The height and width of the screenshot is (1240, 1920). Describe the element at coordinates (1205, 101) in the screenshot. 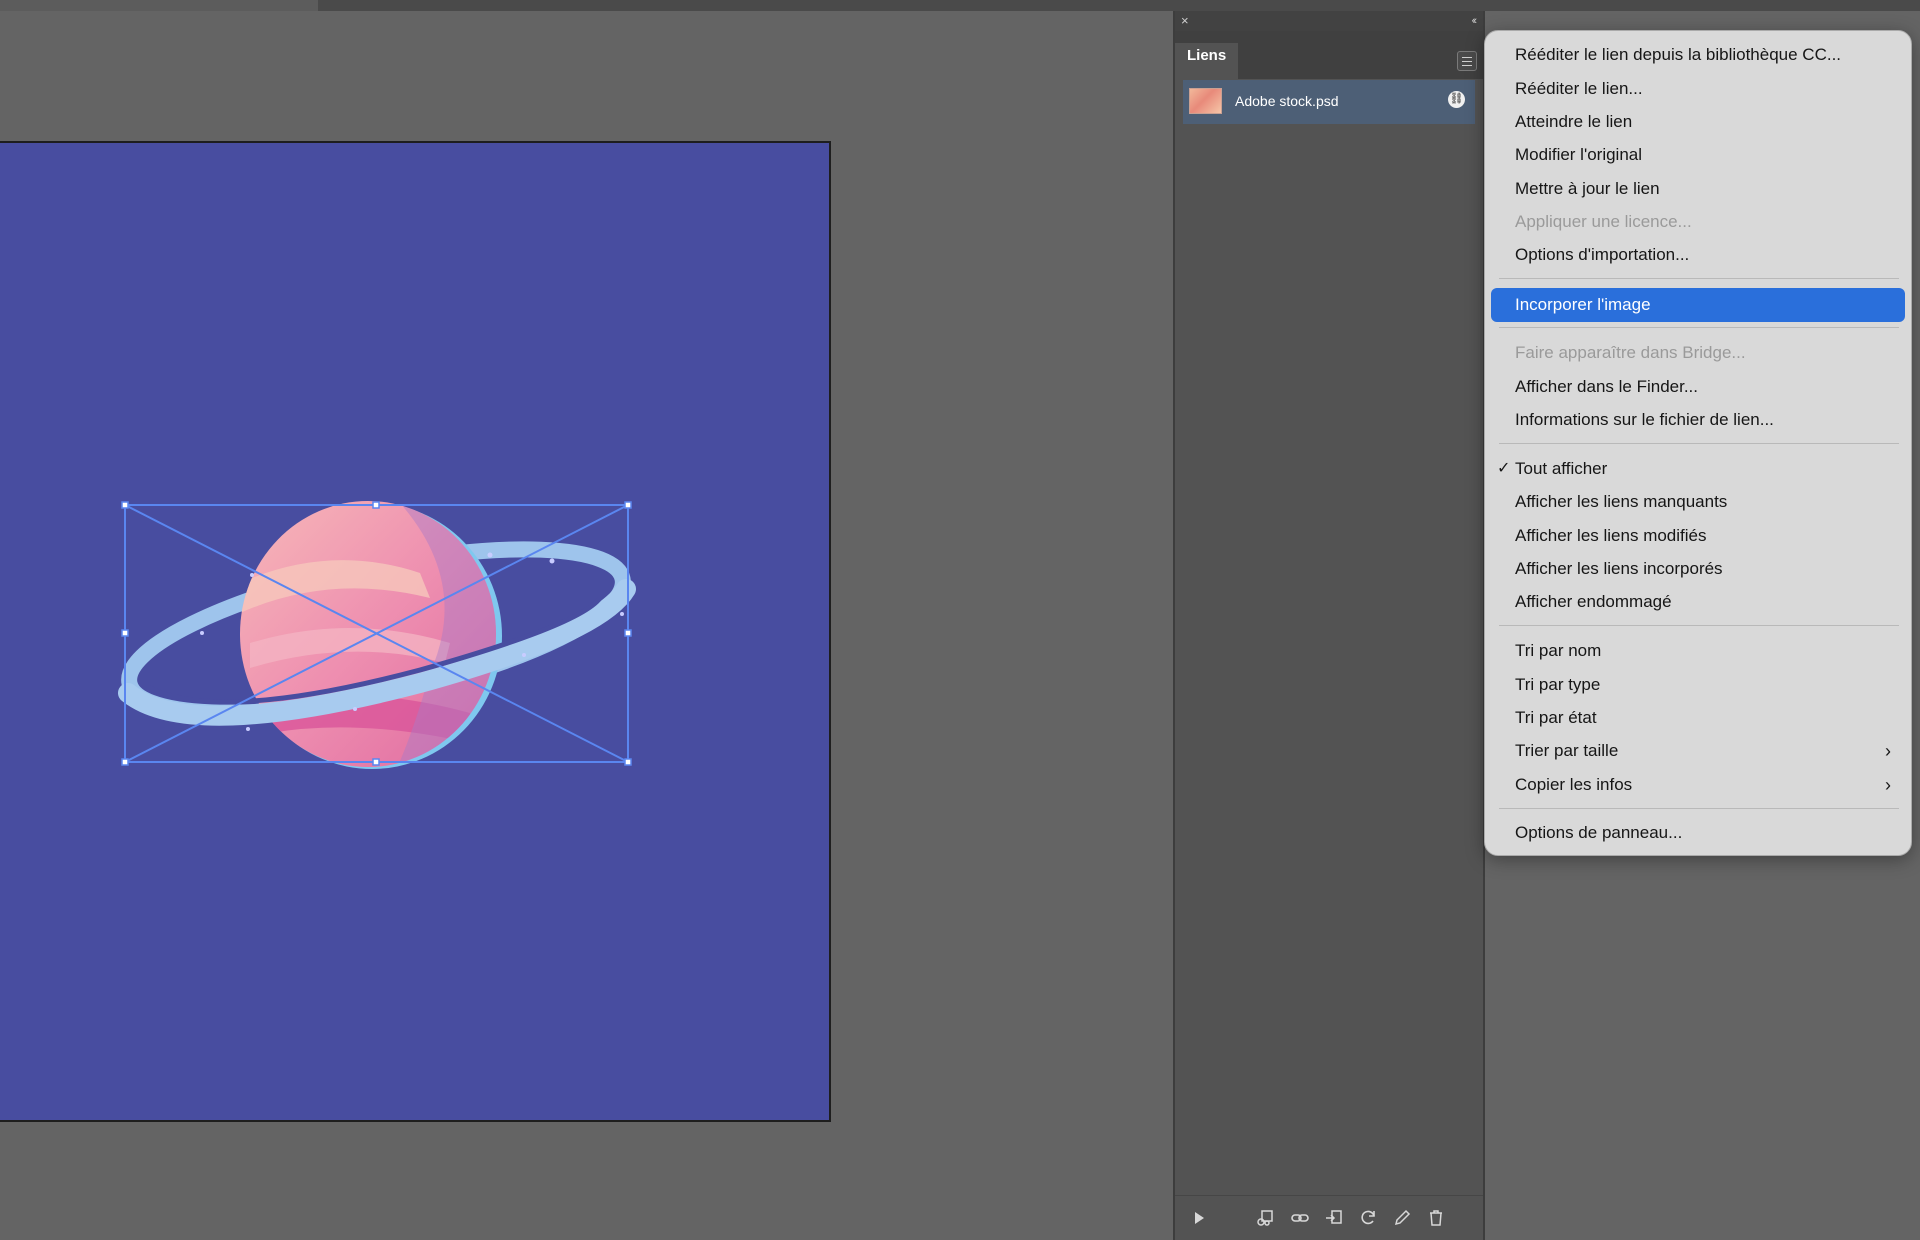

I see `link-thumbnail` at that location.